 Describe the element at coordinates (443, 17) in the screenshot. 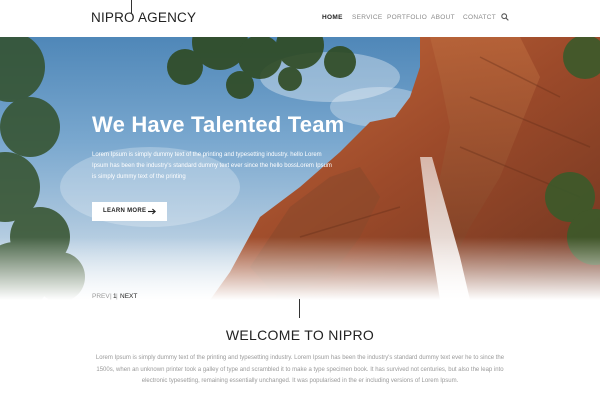

I see `nav-item-about: ABOUT` at that location.